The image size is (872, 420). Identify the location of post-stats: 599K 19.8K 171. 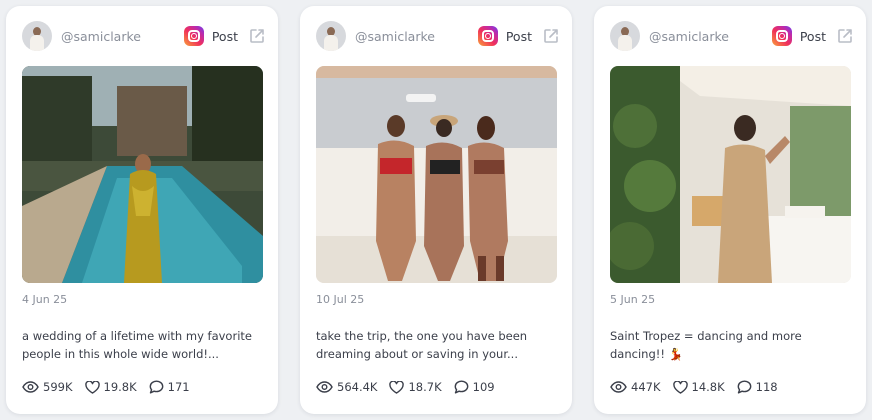
(112, 387).